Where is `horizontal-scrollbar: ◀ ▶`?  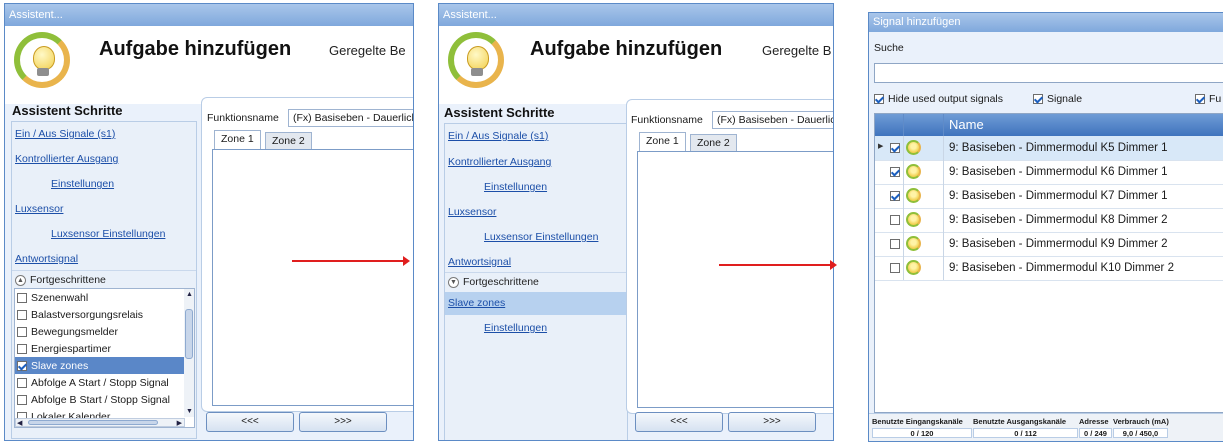
horizontal-scrollbar: ◀ ▶ is located at coordinates (100, 422).